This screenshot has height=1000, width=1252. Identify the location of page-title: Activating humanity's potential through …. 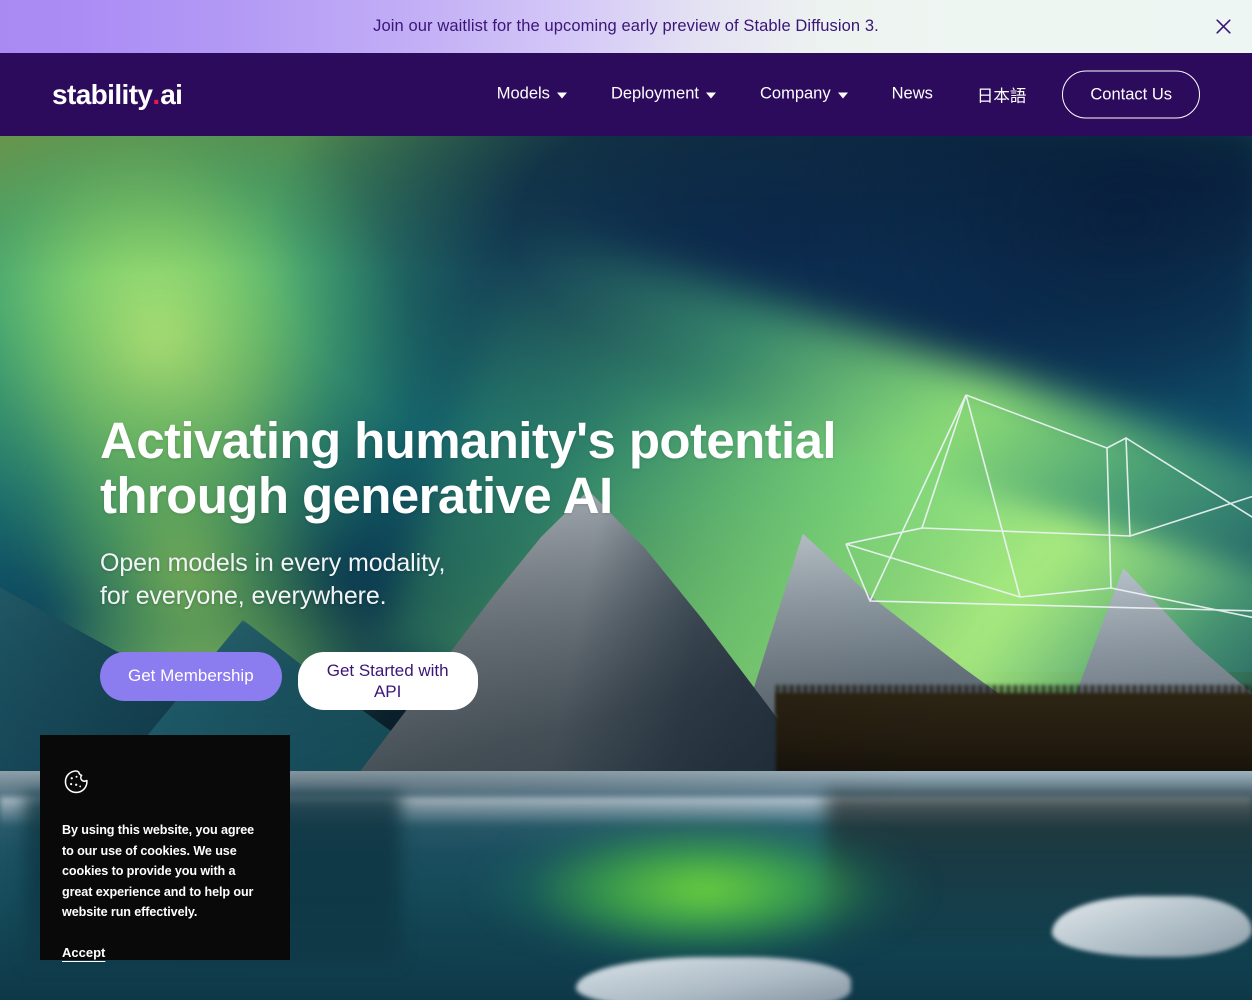
(480, 468).